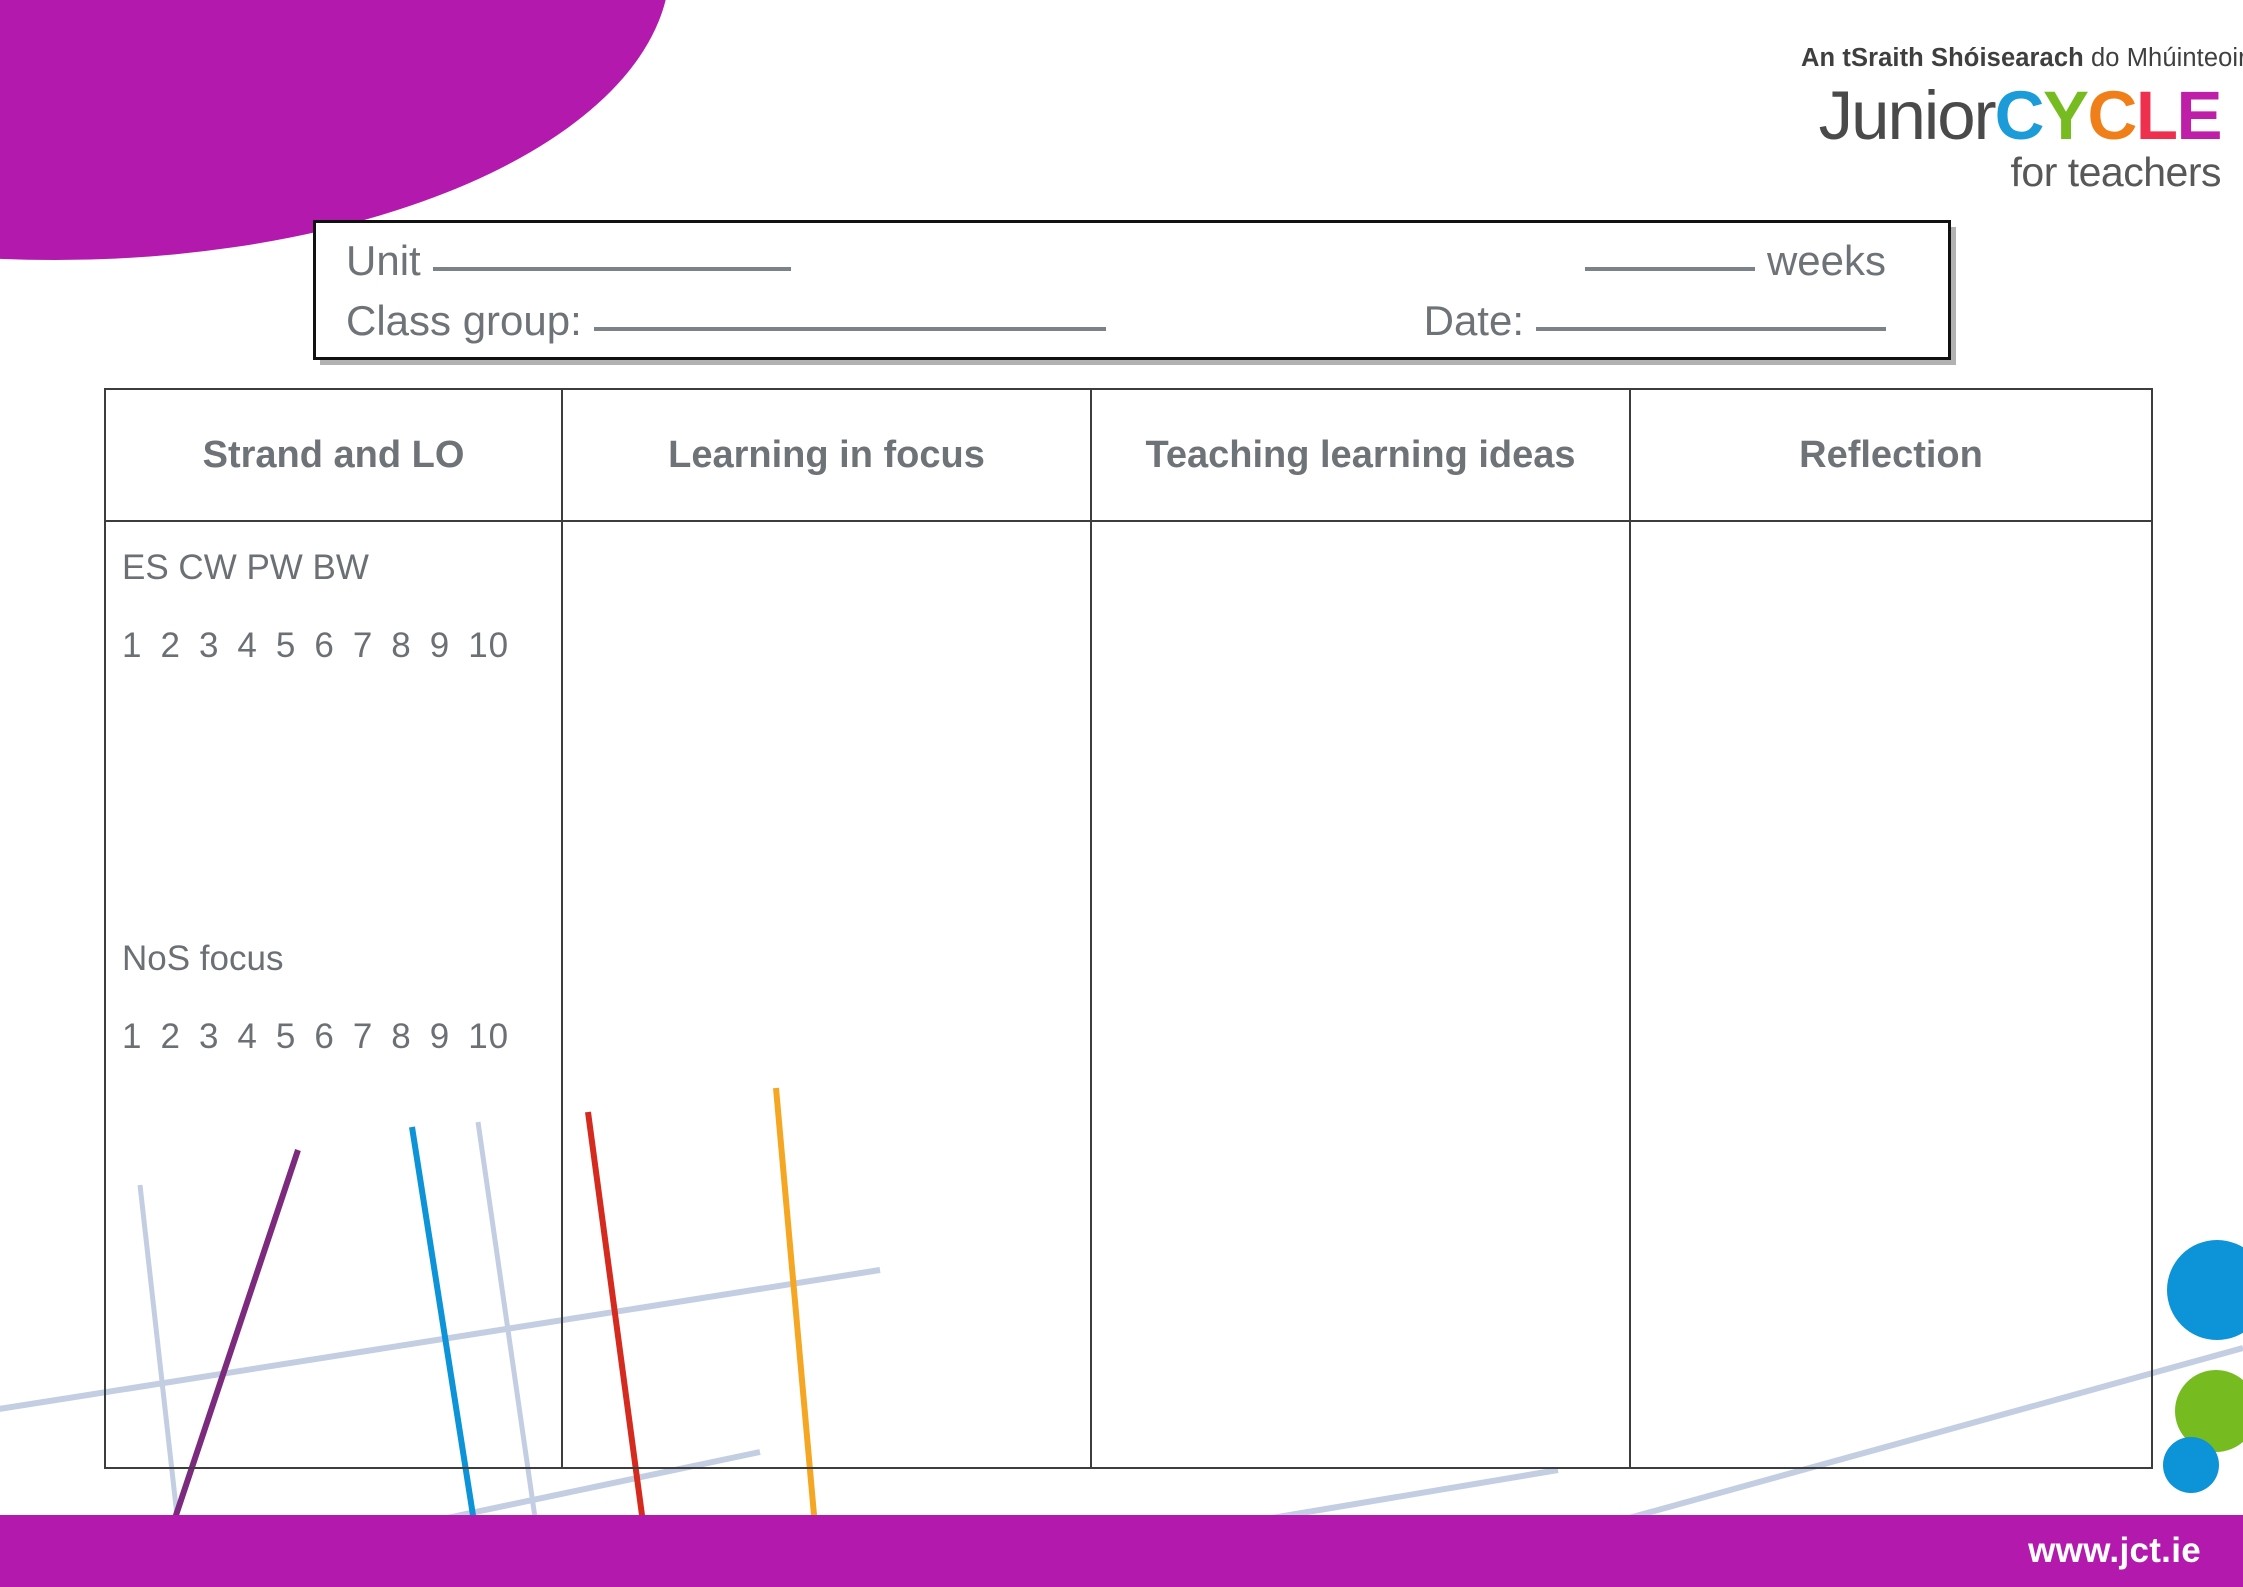 The width and height of the screenshot is (2243, 1587). What do you see at coordinates (245, 567) in the screenshot?
I see `strand-codes: ES CW PW BW` at bounding box center [245, 567].